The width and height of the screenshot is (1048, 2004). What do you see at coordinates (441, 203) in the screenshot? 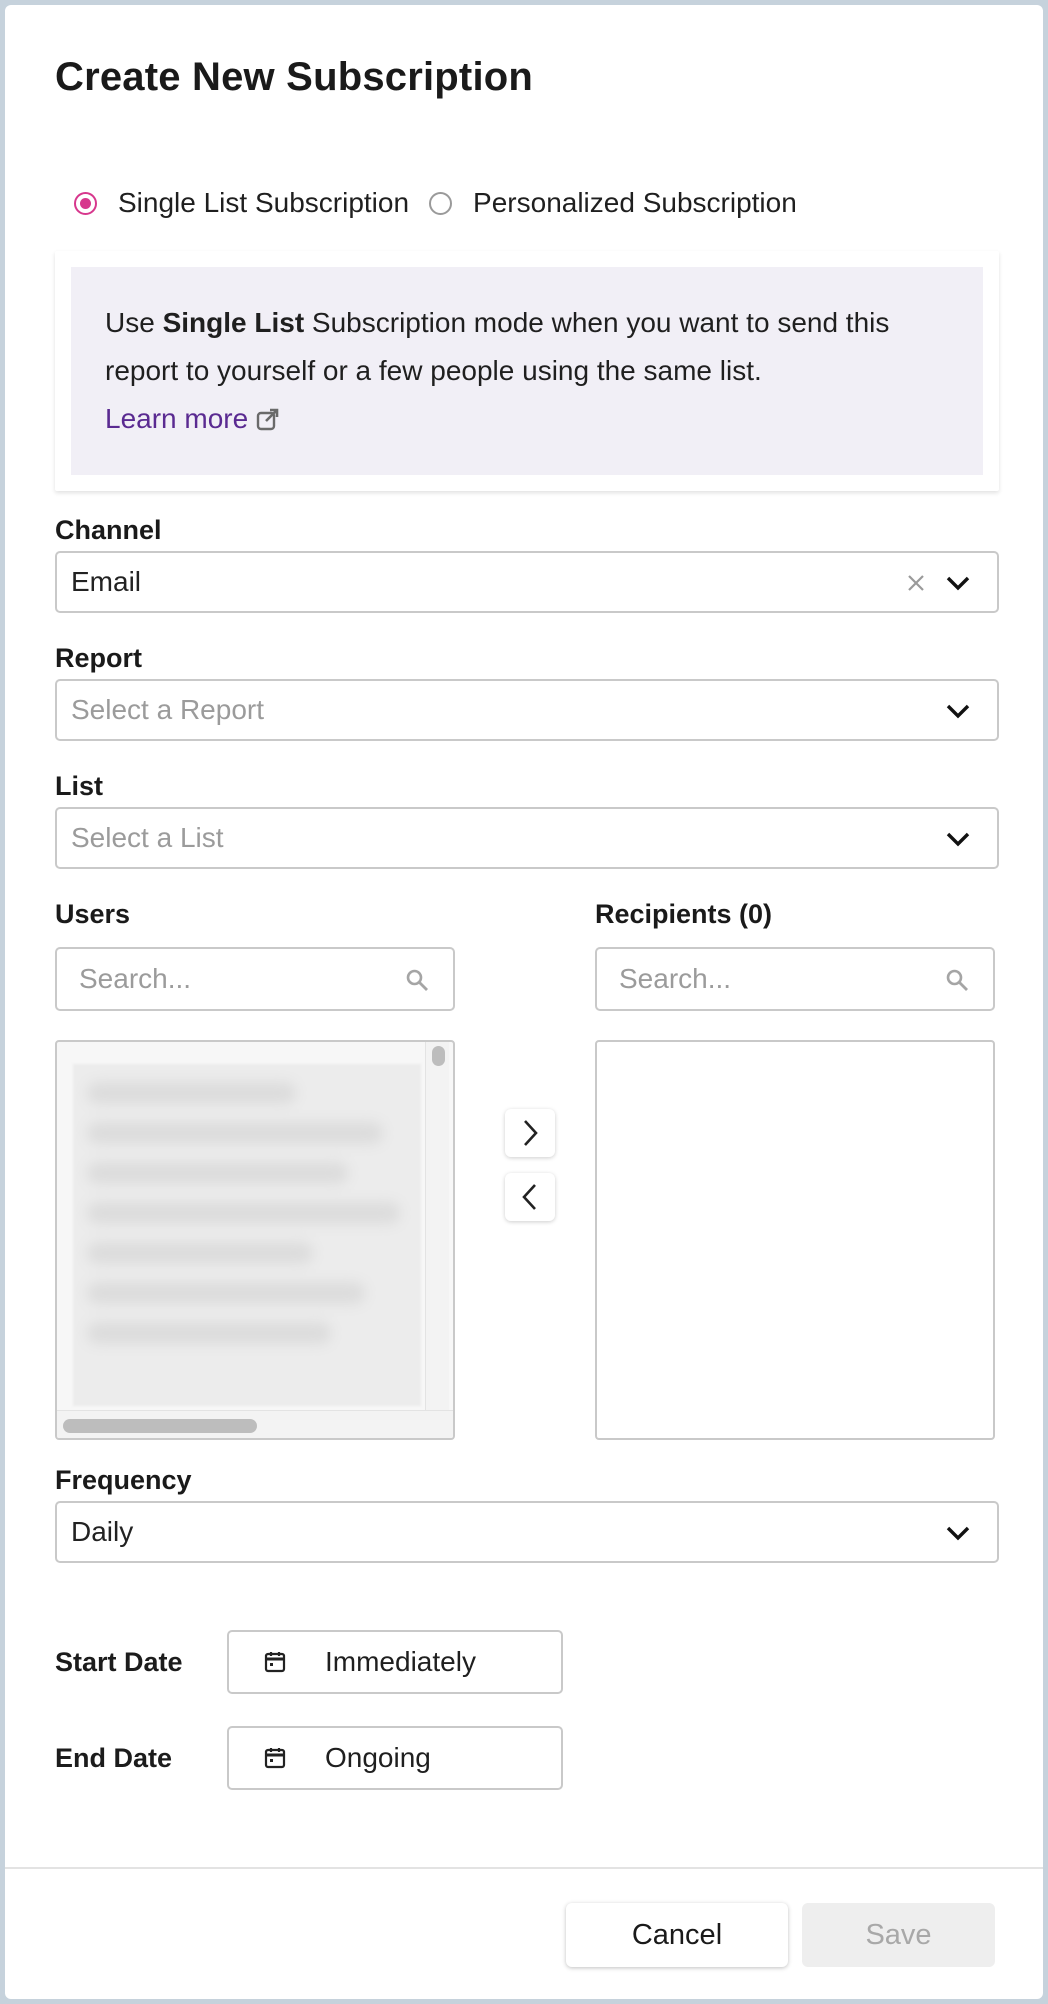
I see `radio-button-unchecked` at bounding box center [441, 203].